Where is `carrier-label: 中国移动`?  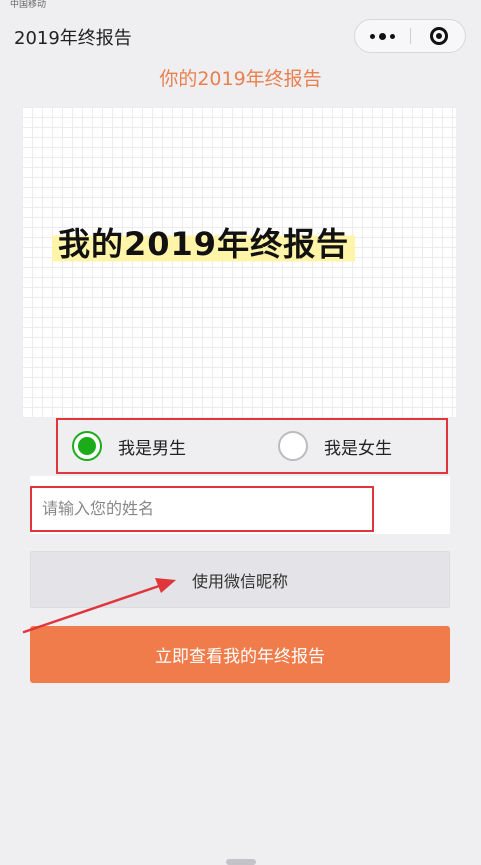
carrier-label: 中国移动 is located at coordinates (28, 5).